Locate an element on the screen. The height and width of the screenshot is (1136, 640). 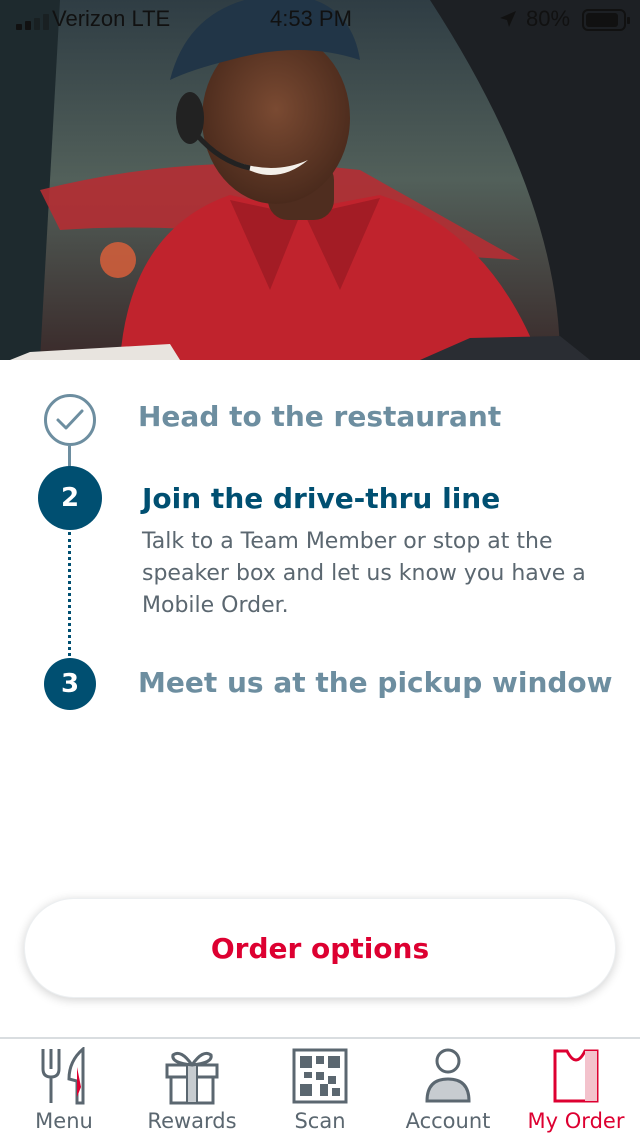
tab-label: Scan is located at coordinates (320, 1121).